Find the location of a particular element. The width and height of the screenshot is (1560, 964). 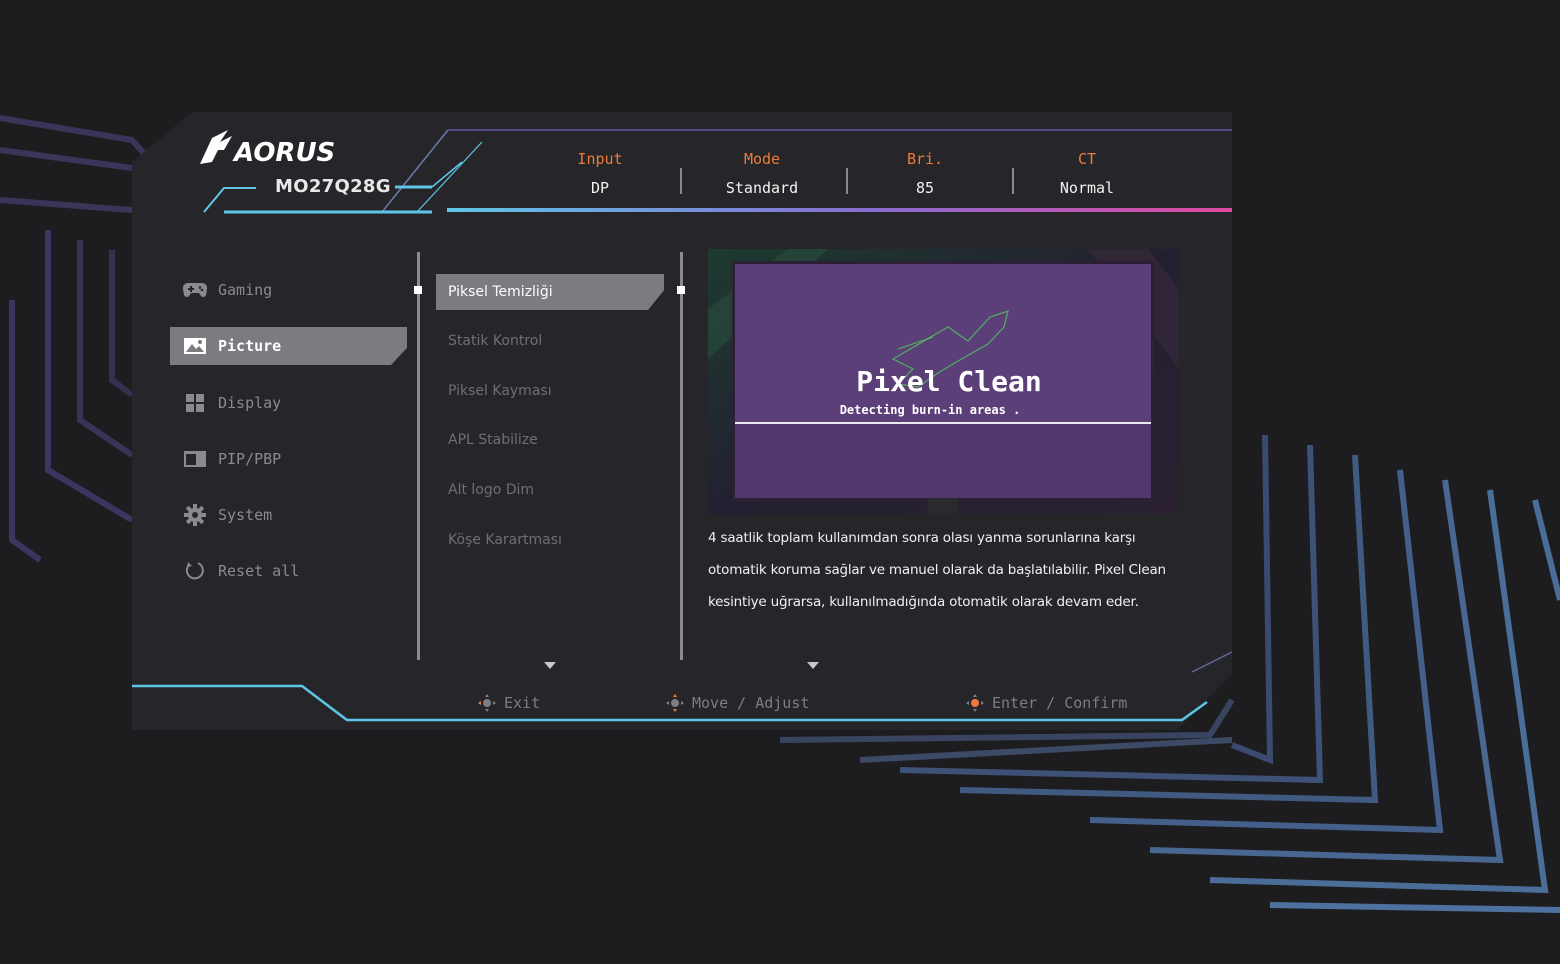

model-name: MO27Q28G is located at coordinates (333, 186).